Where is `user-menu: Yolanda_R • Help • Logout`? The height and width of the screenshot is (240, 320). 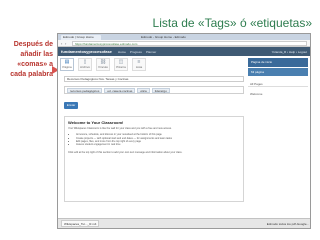 user-menu: Yolanda_R • Help • Logout is located at coordinates (289, 52).